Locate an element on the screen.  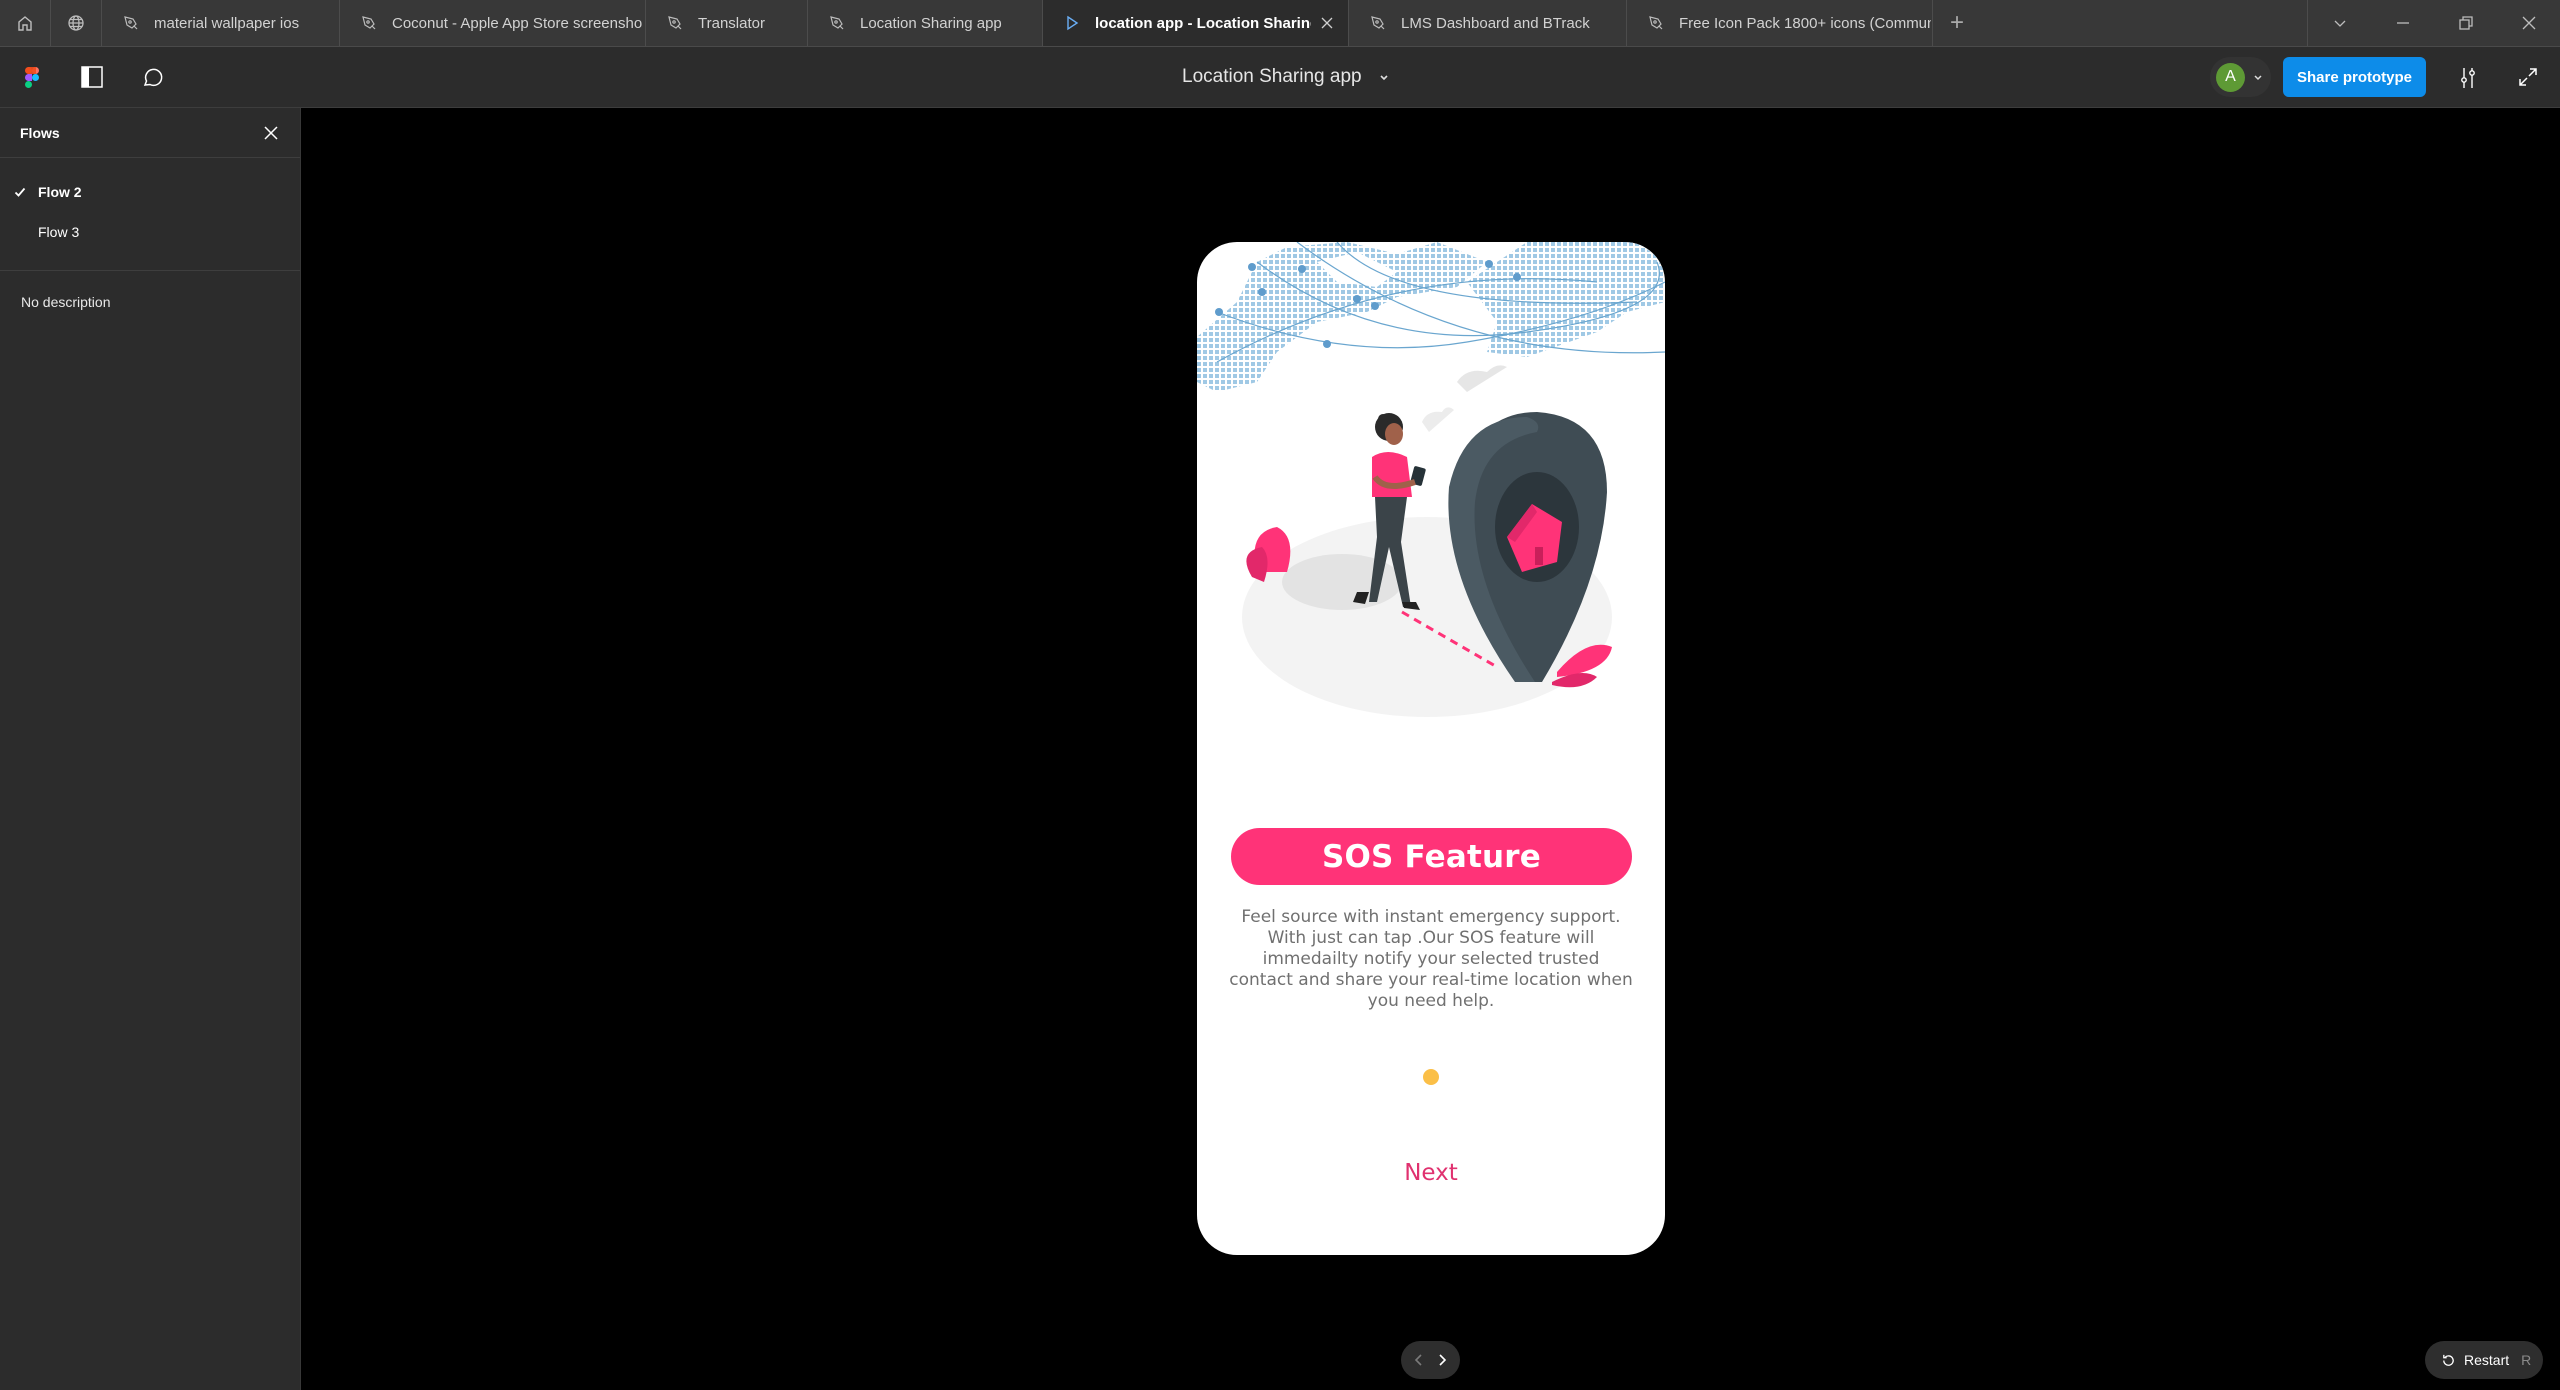
settings-sliders-icon is located at coordinates (2468, 78).